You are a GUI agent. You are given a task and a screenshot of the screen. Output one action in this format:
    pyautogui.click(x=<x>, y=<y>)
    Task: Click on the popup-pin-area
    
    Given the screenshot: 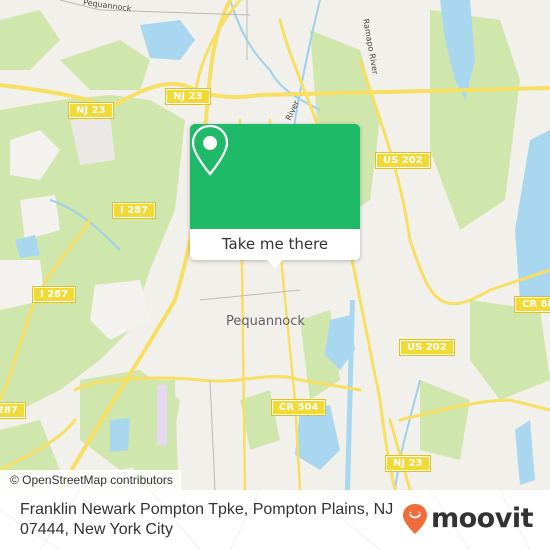 What is the action you would take?
    pyautogui.click(x=275, y=176)
    